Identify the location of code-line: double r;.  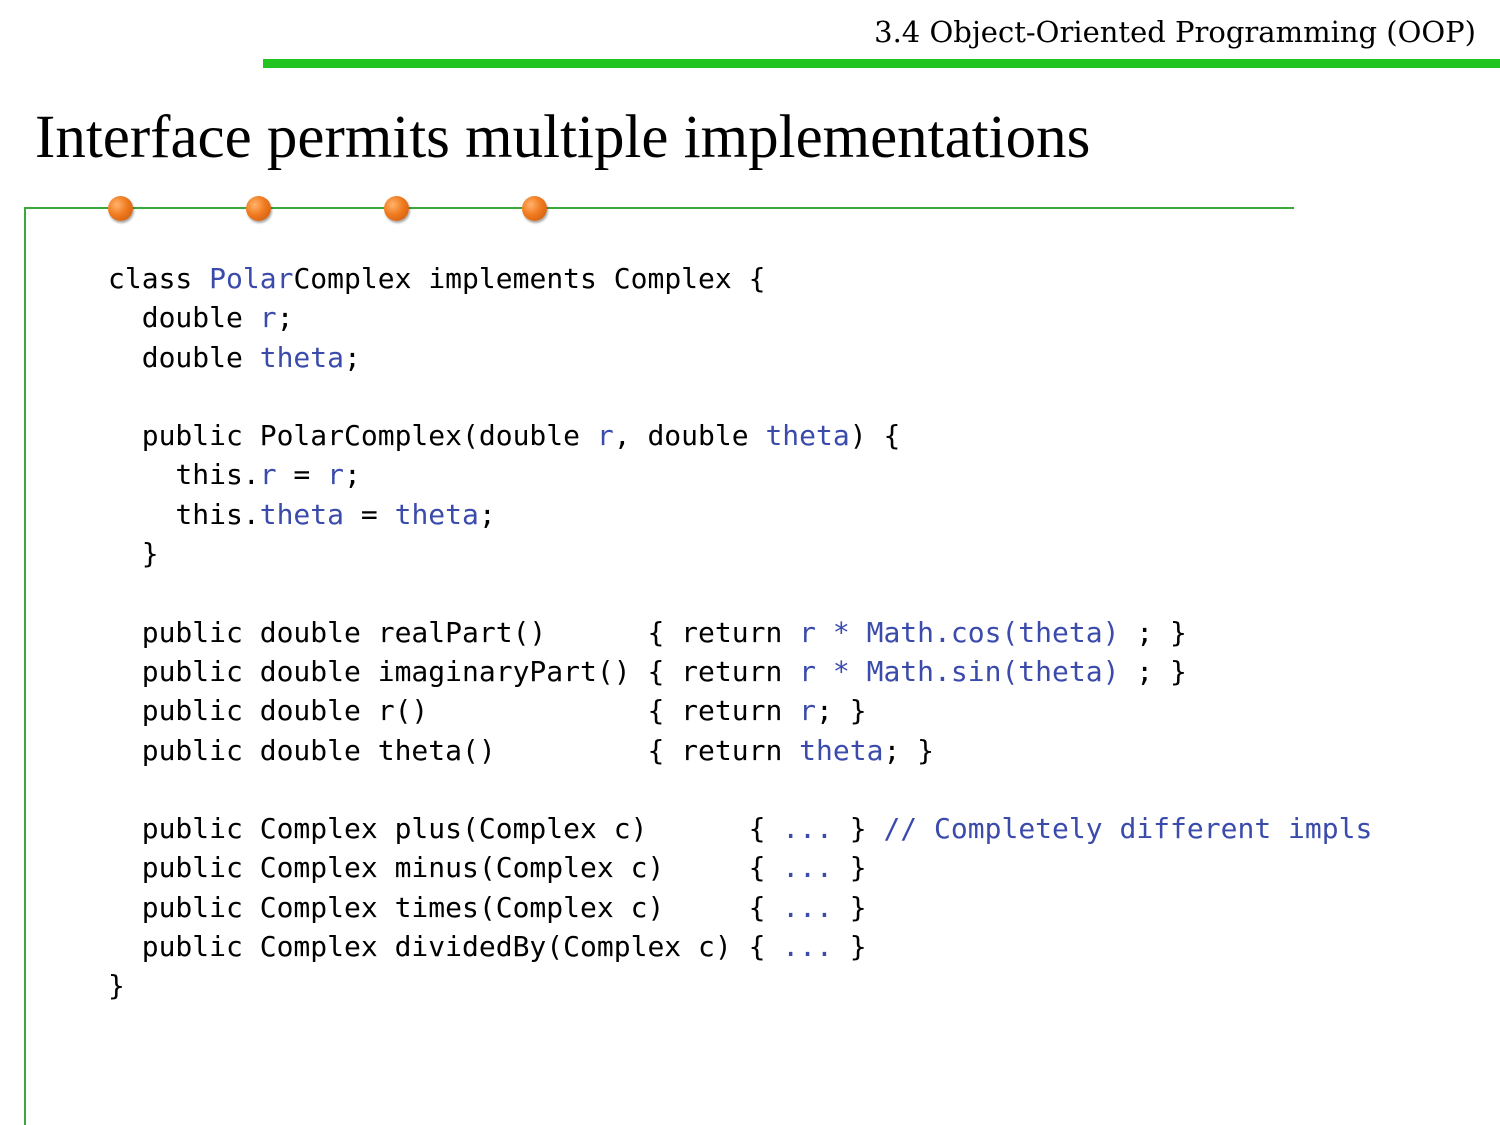
(740, 317).